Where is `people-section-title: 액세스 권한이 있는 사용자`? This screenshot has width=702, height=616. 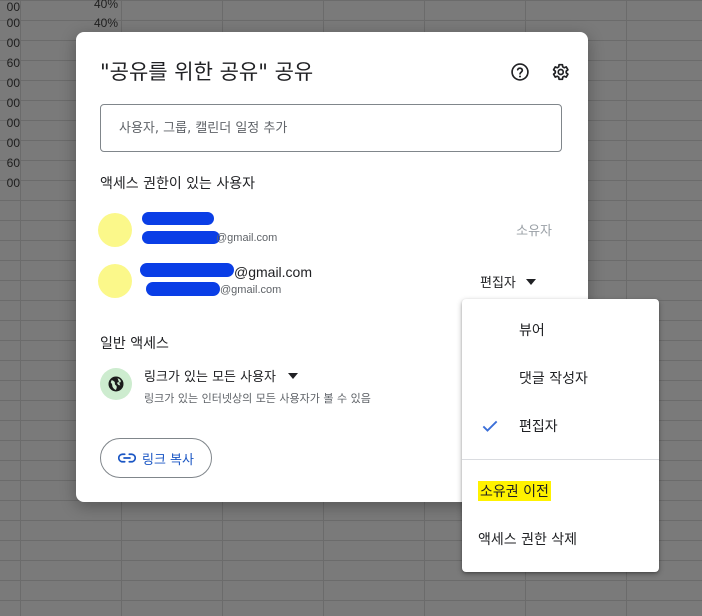
people-section-title: 액세스 권한이 있는 사용자 is located at coordinates (178, 184).